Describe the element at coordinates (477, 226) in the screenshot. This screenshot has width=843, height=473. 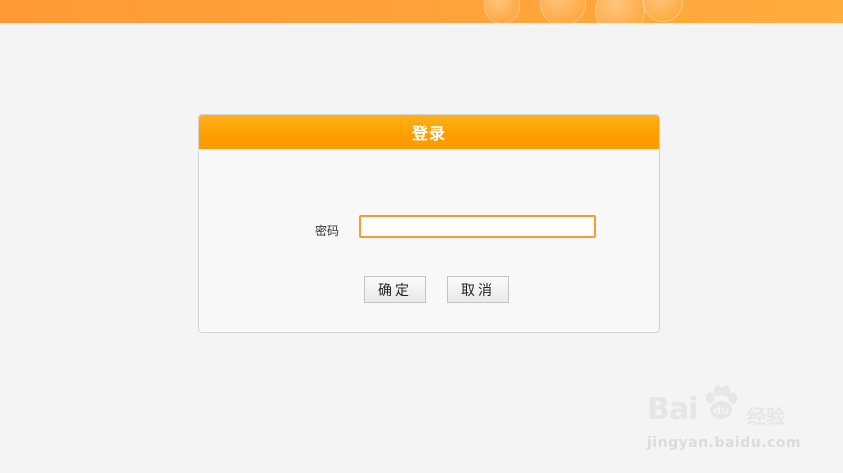
I see `password-input` at that location.